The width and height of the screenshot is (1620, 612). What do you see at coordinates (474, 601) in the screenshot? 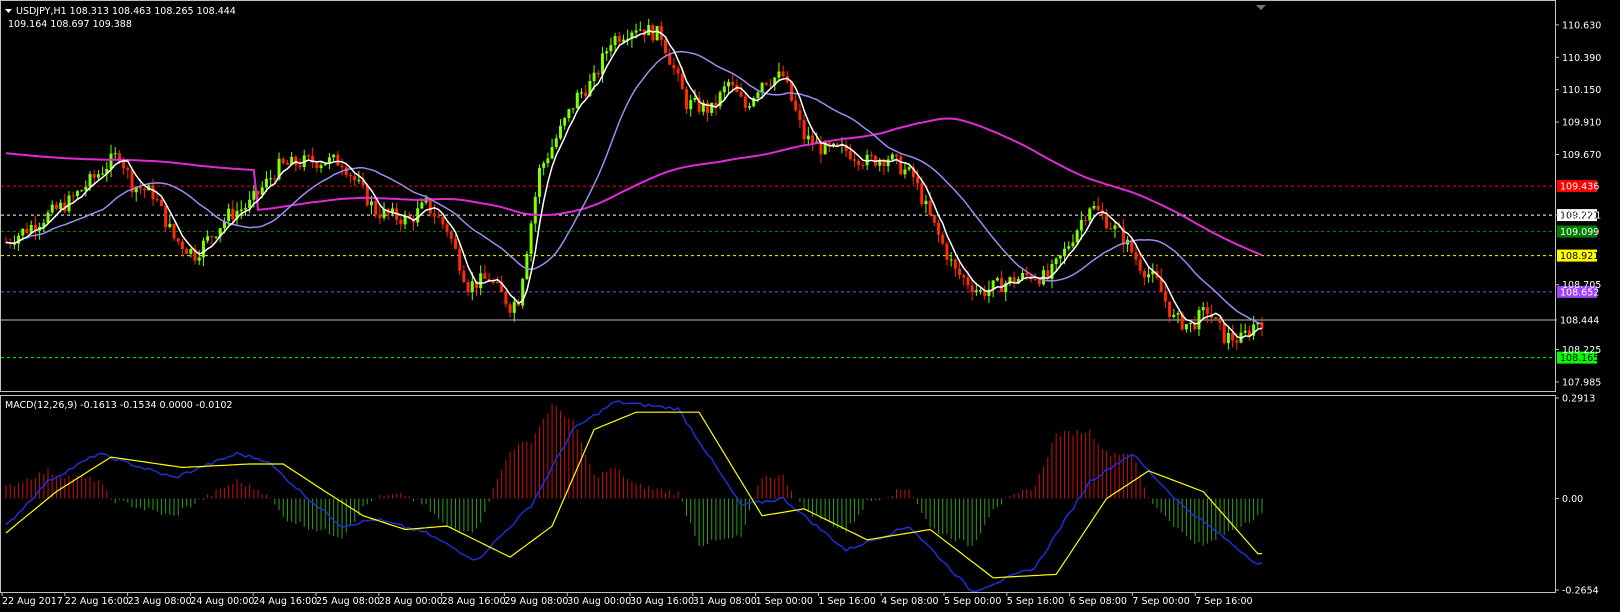
I see `time-tick-label: 28 Aug 16:00` at bounding box center [474, 601].